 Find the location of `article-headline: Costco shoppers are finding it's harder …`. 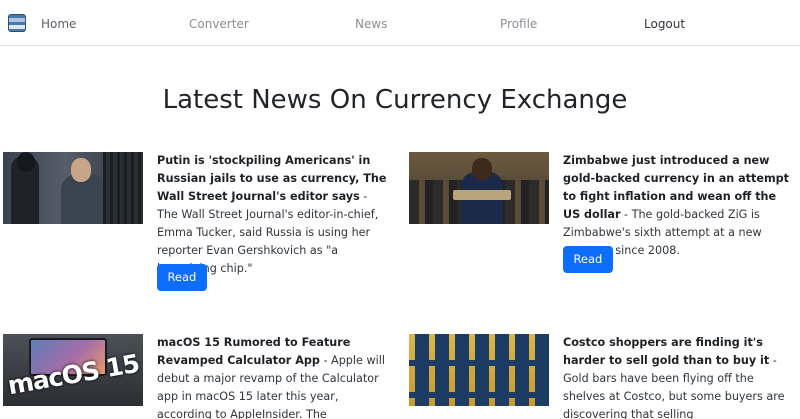

article-headline: Costco shoppers are finding it's harder … is located at coordinates (666, 351).